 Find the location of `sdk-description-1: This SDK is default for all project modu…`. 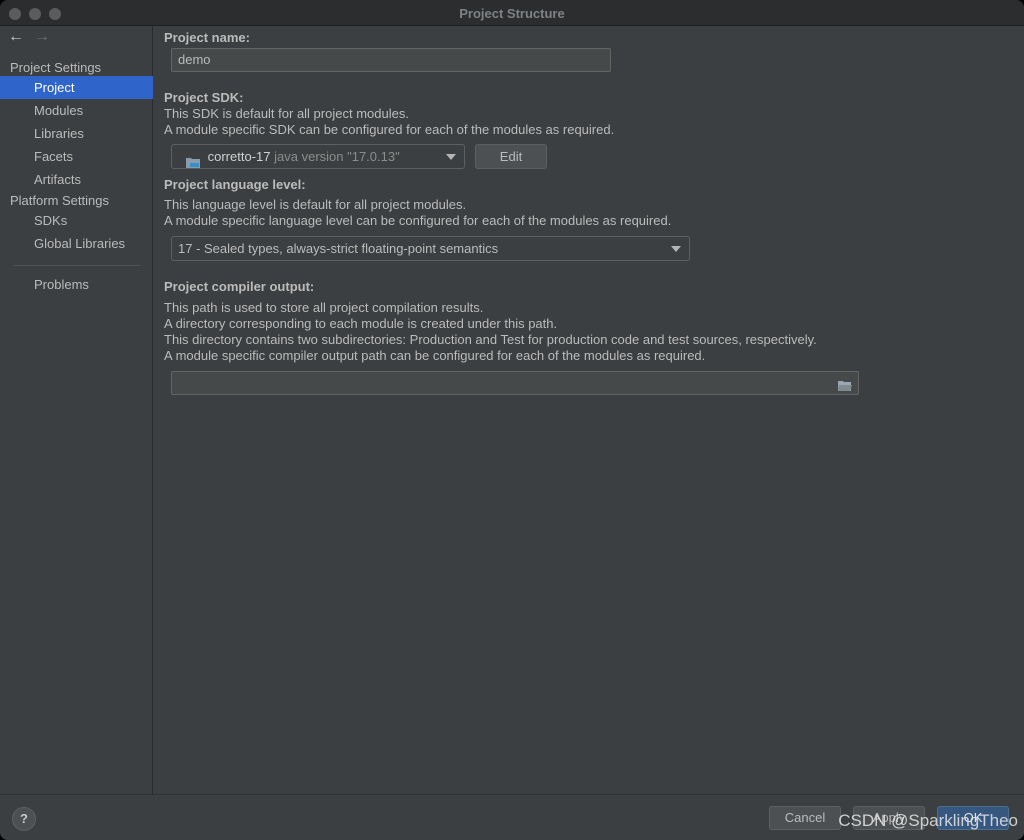

sdk-description-1: This SDK is default for all project modu… is located at coordinates (286, 113).